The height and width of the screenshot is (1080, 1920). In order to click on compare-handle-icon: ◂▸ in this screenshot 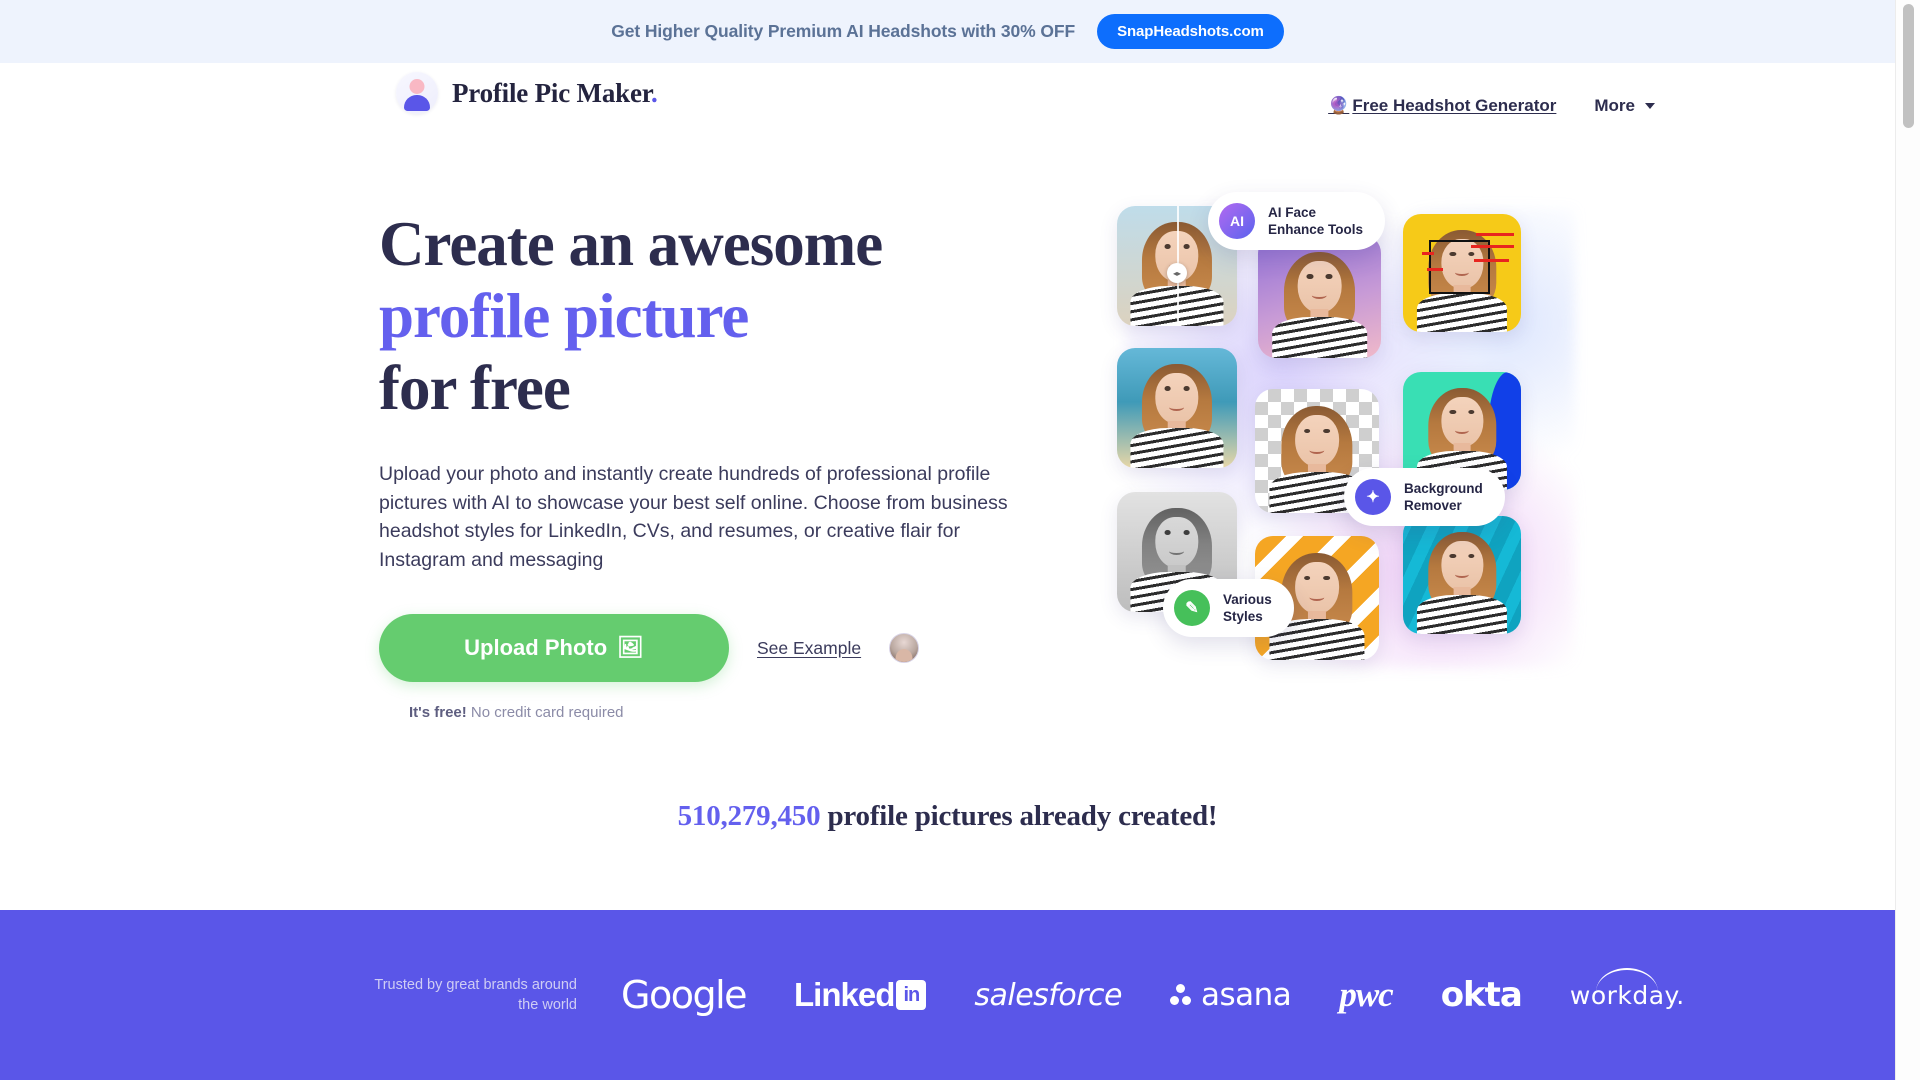, I will do `click(1177, 273)`.